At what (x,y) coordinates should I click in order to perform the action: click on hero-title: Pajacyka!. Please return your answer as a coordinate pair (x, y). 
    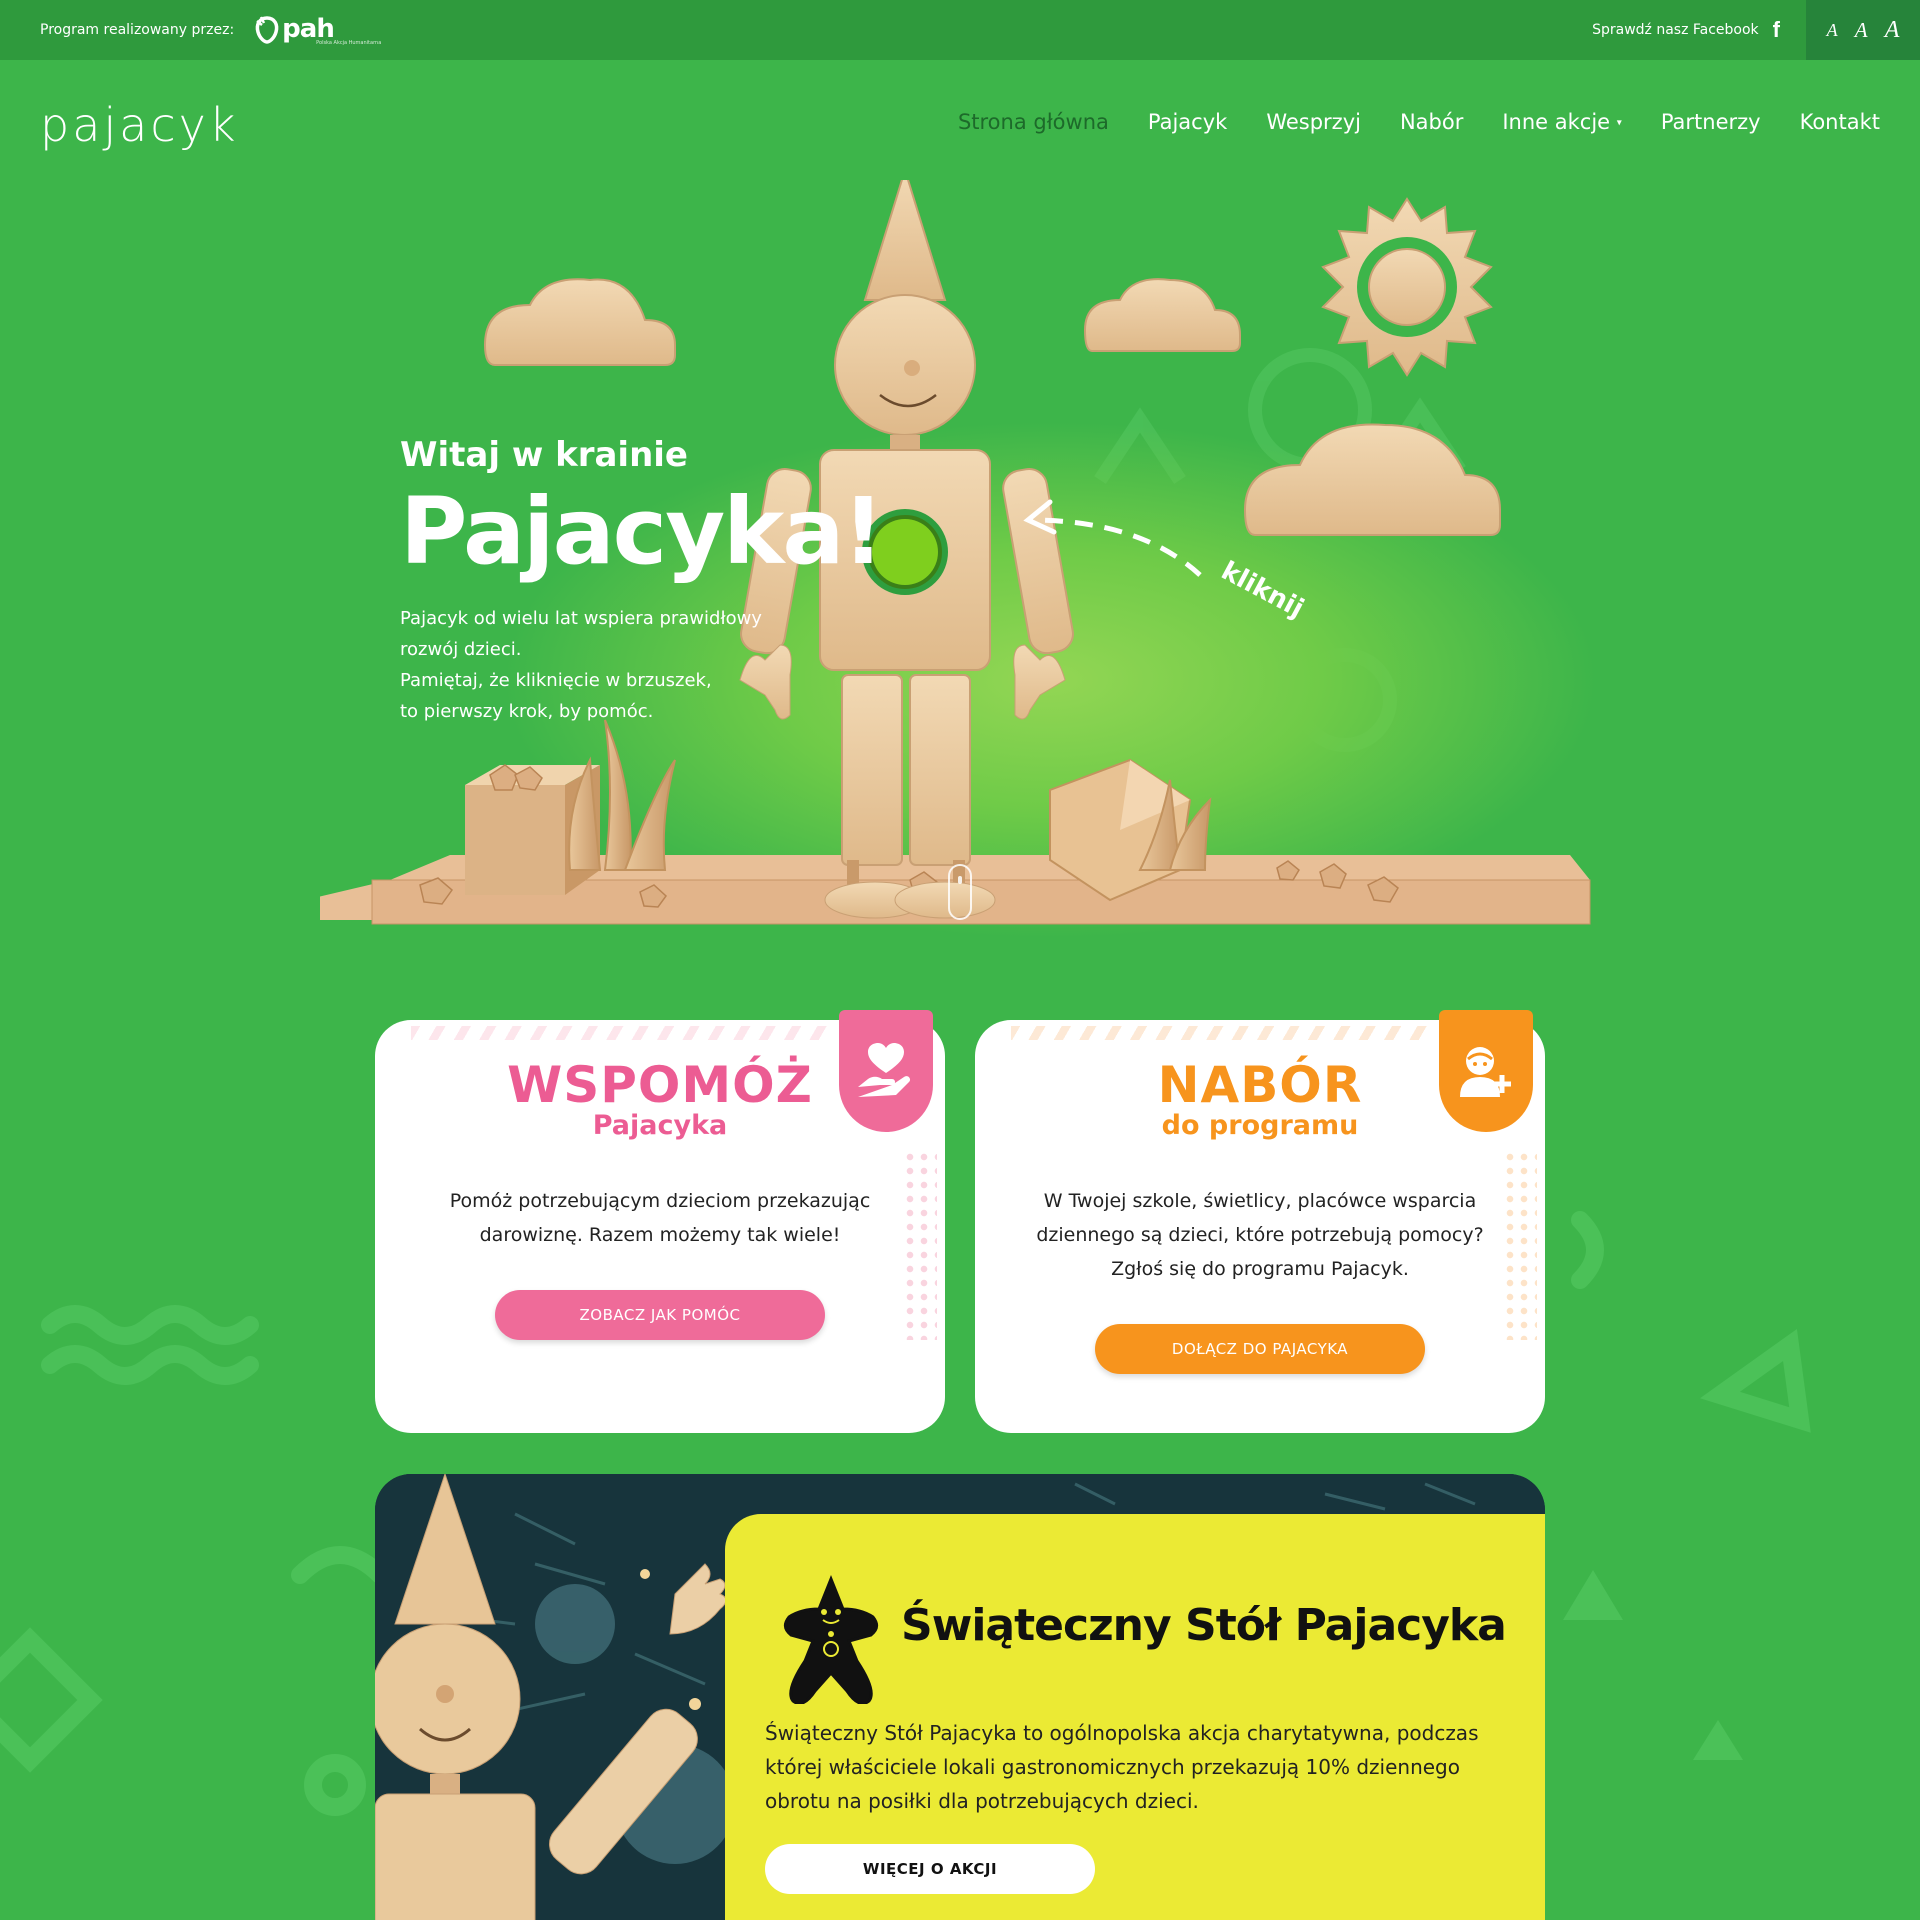
    Looking at the image, I should click on (642, 531).